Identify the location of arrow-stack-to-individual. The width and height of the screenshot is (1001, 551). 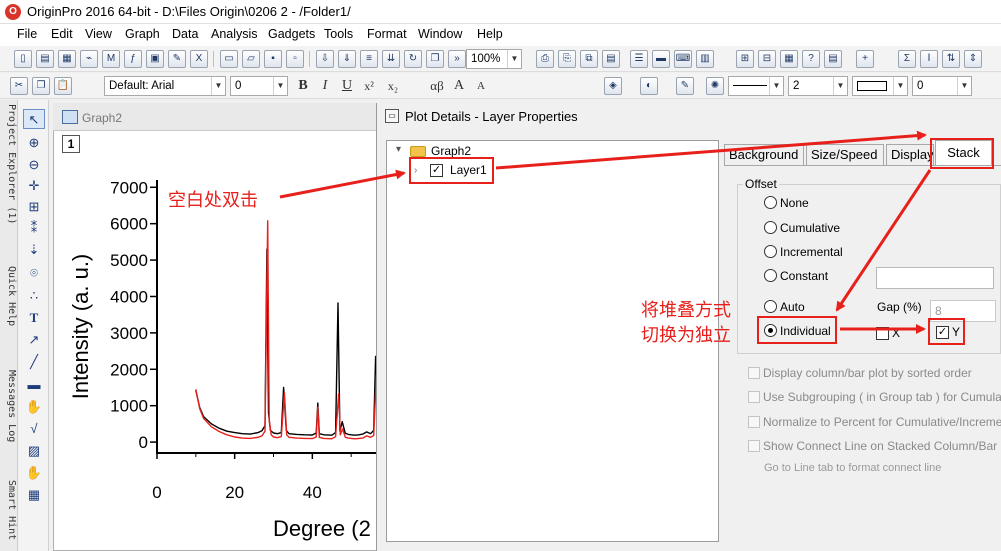
(883, 240).